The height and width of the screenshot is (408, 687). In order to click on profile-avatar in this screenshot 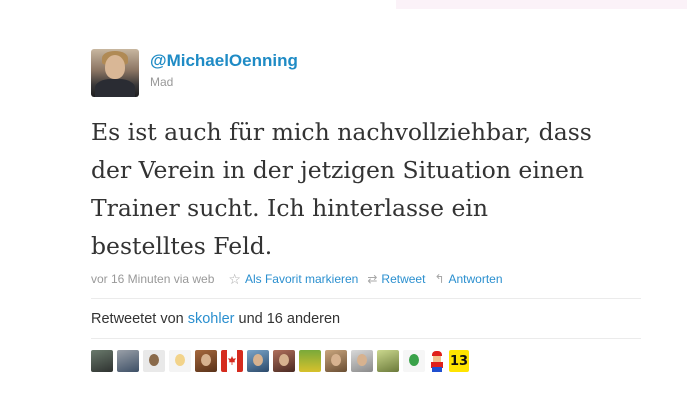, I will do `click(115, 73)`.